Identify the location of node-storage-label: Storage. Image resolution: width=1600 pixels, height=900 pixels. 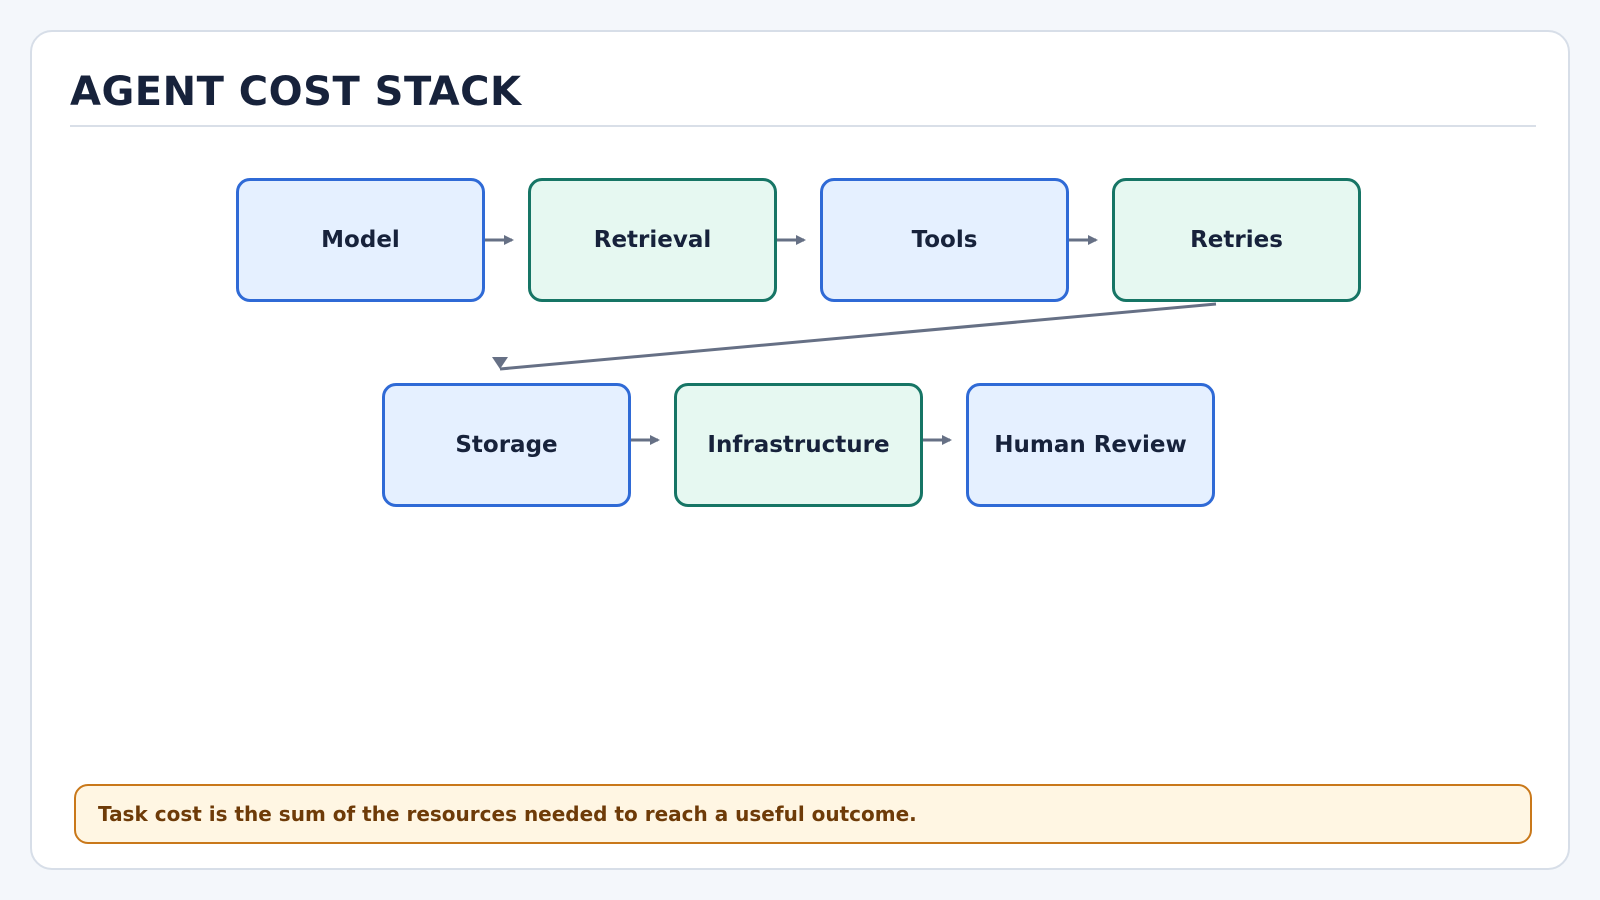
(506, 445).